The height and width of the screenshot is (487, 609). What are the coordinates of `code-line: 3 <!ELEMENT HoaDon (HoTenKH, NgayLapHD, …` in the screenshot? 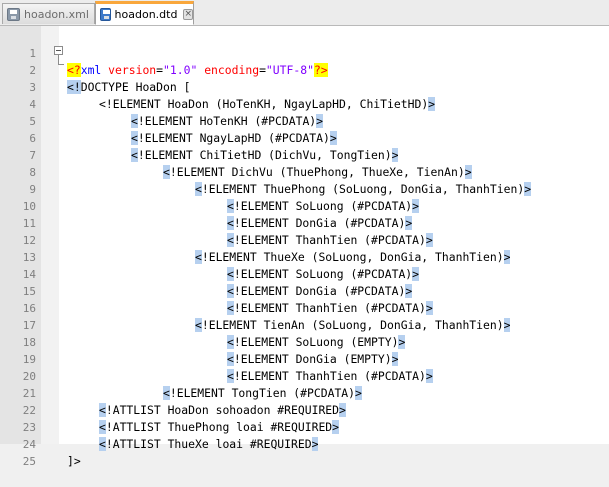 It's located at (304, 86).